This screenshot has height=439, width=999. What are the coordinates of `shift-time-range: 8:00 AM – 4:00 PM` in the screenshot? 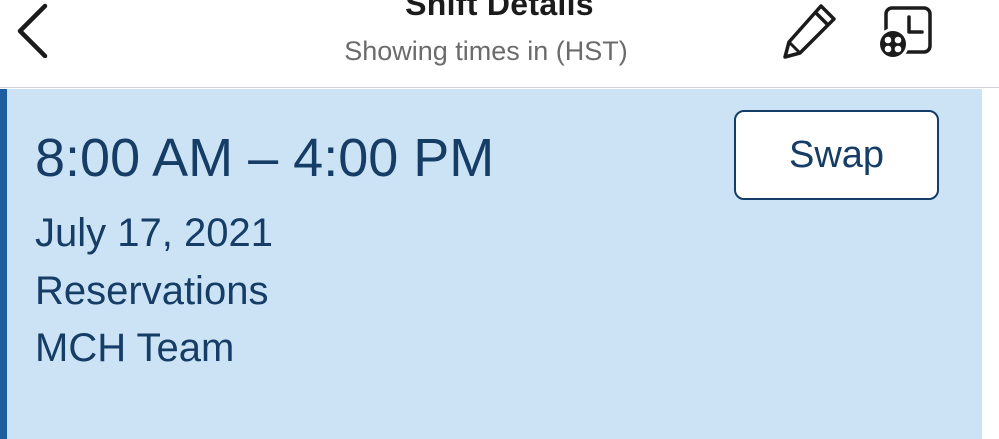 It's located at (265, 158).